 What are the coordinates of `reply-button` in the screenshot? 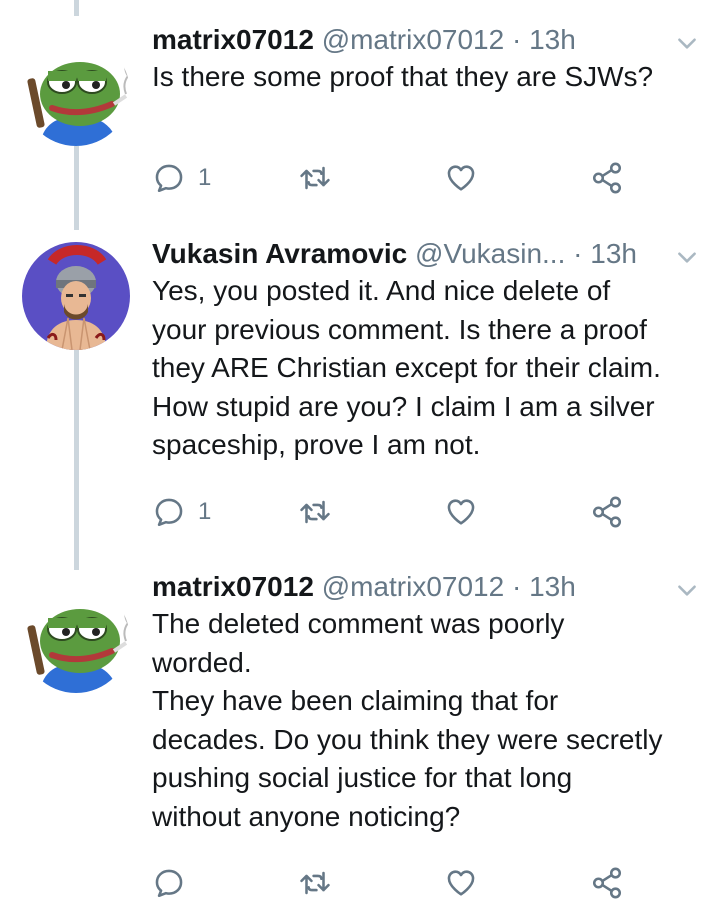 It's located at (175, 883).